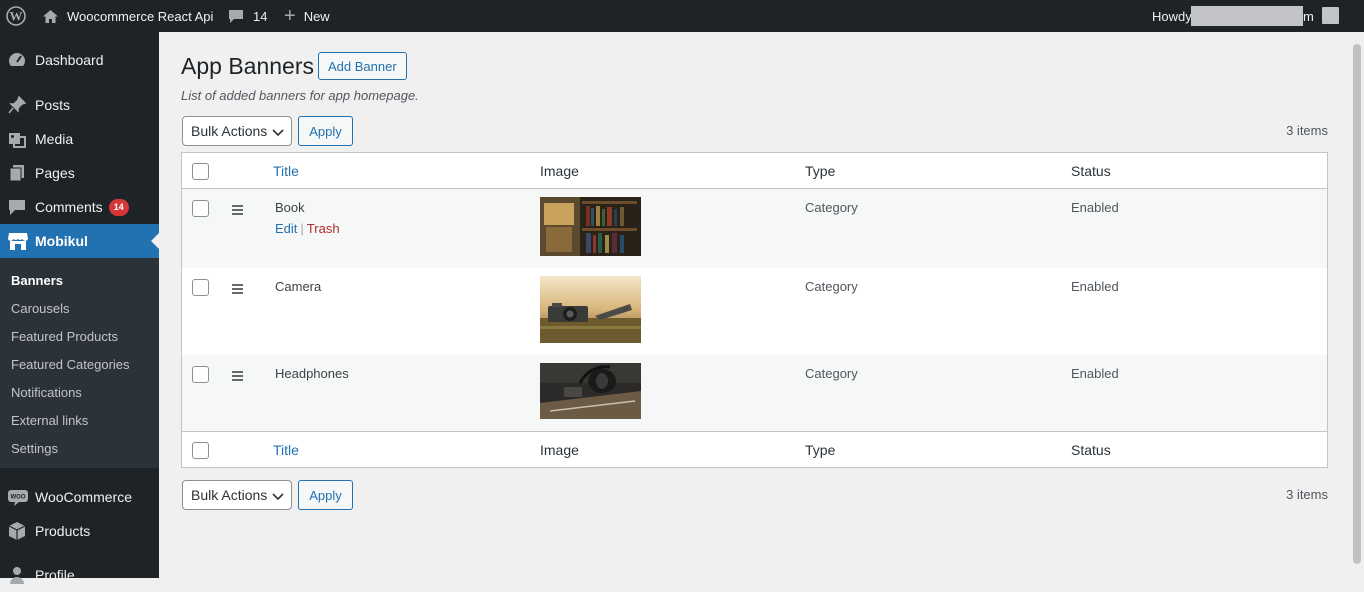 This screenshot has height=592, width=1364. What do you see at coordinates (79, 105) in the screenshot?
I see `sidebar-item-posts: Posts` at bounding box center [79, 105].